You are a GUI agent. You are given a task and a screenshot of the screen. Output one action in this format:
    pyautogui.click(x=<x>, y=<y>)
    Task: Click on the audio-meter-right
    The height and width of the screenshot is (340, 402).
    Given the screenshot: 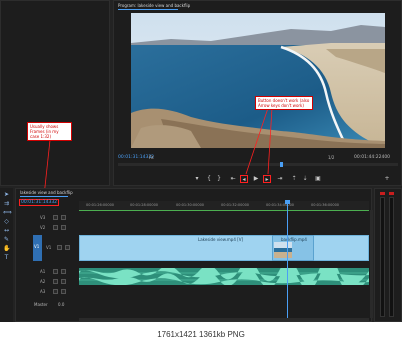 What is the action you would take?
    pyautogui.click(x=391, y=257)
    